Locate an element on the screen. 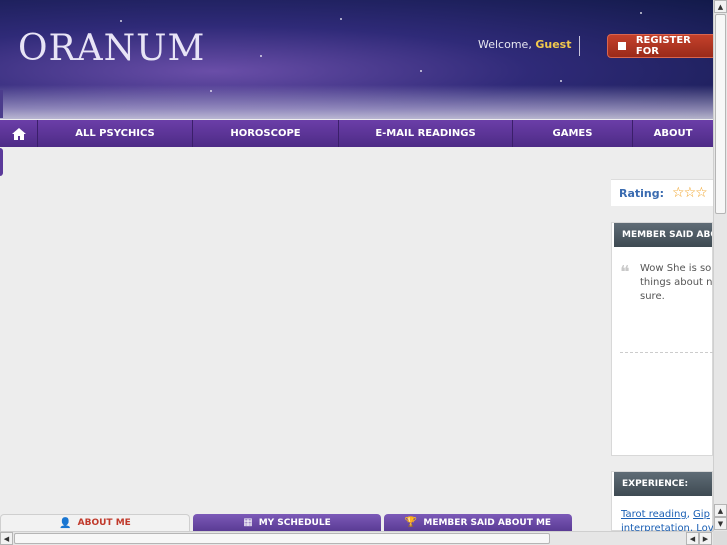 The height and width of the screenshot is (545, 727). register-button: REGISTER FOR is located at coordinates (660, 46).